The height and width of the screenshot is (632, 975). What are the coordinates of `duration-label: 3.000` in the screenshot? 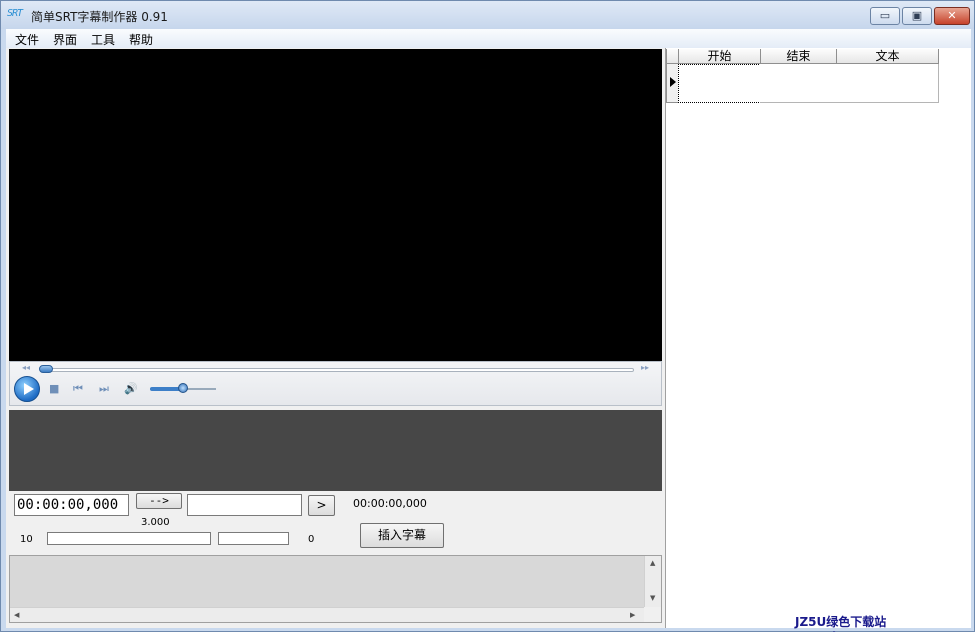 It's located at (155, 522).